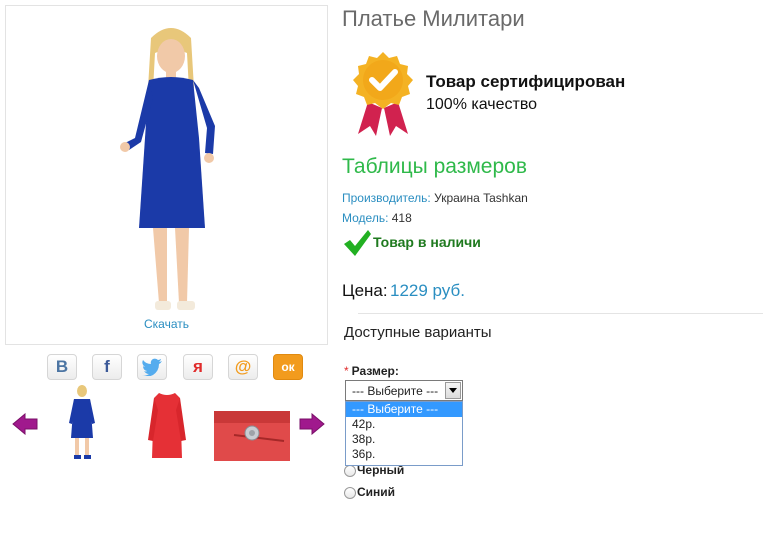  I want to click on facebook-share-button: f, so click(107, 367).